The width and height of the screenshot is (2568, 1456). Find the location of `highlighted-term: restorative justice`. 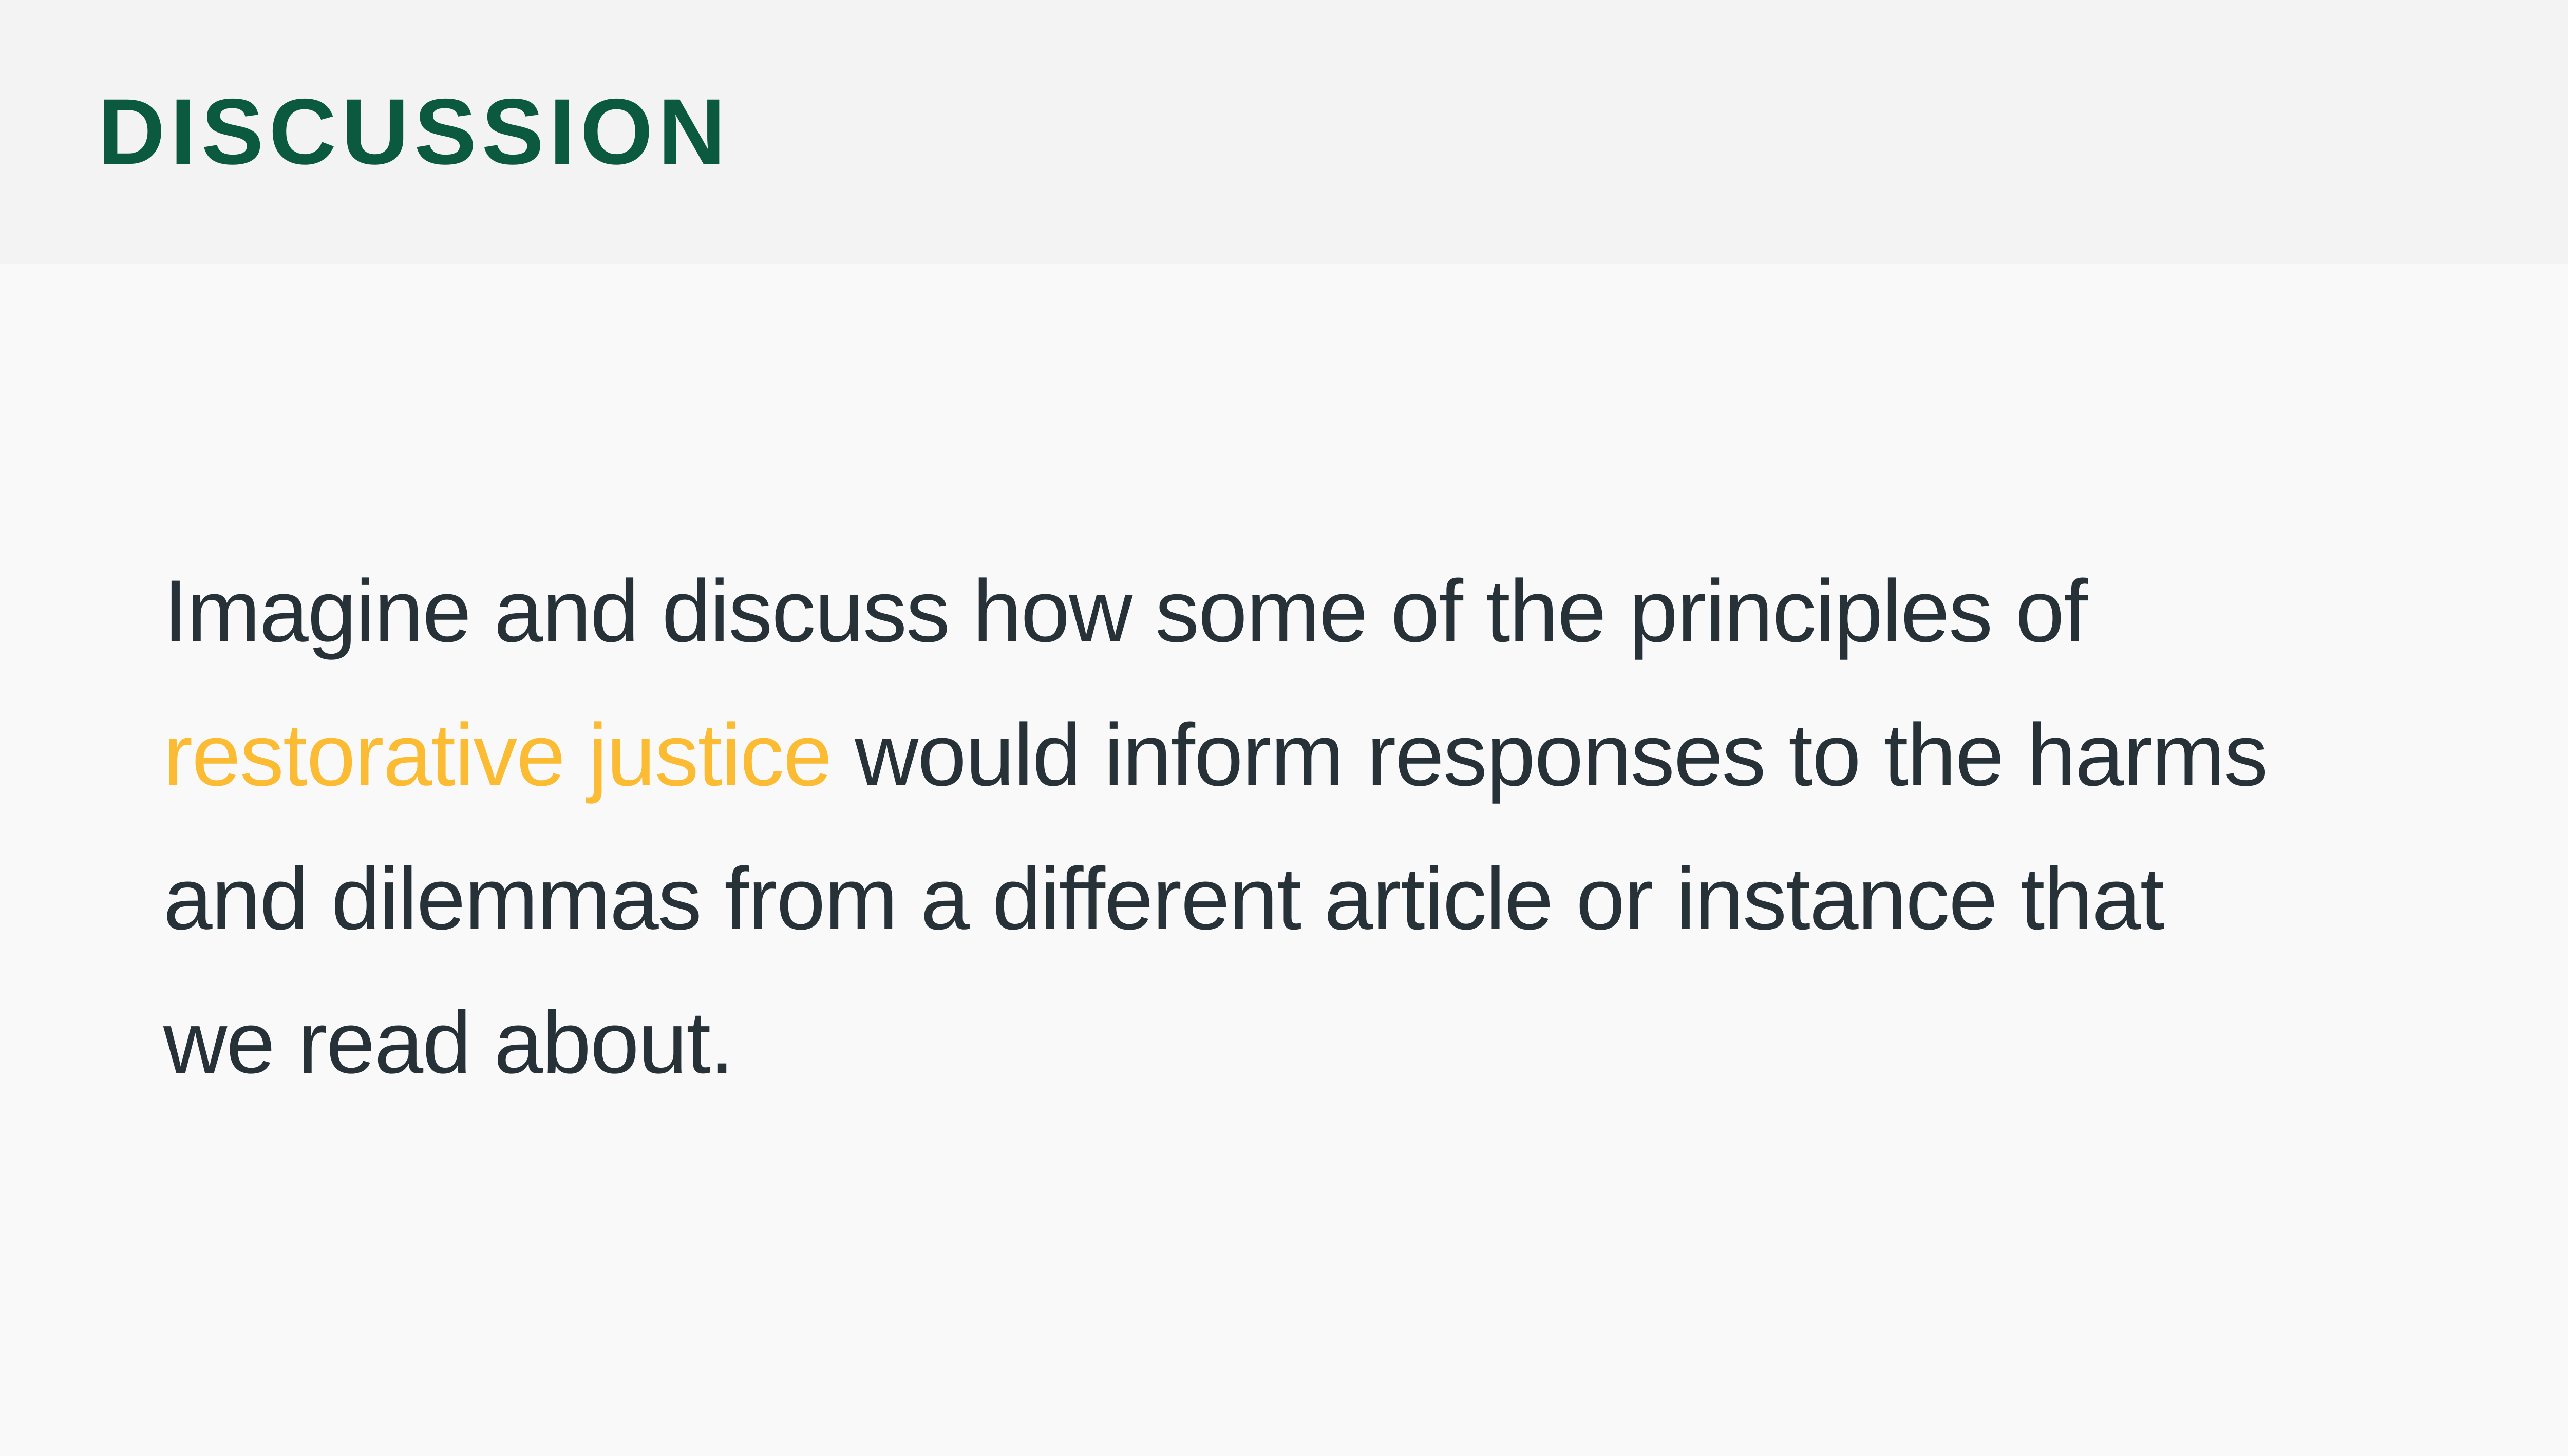

highlighted-term: restorative justice is located at coordinates (497, 755).